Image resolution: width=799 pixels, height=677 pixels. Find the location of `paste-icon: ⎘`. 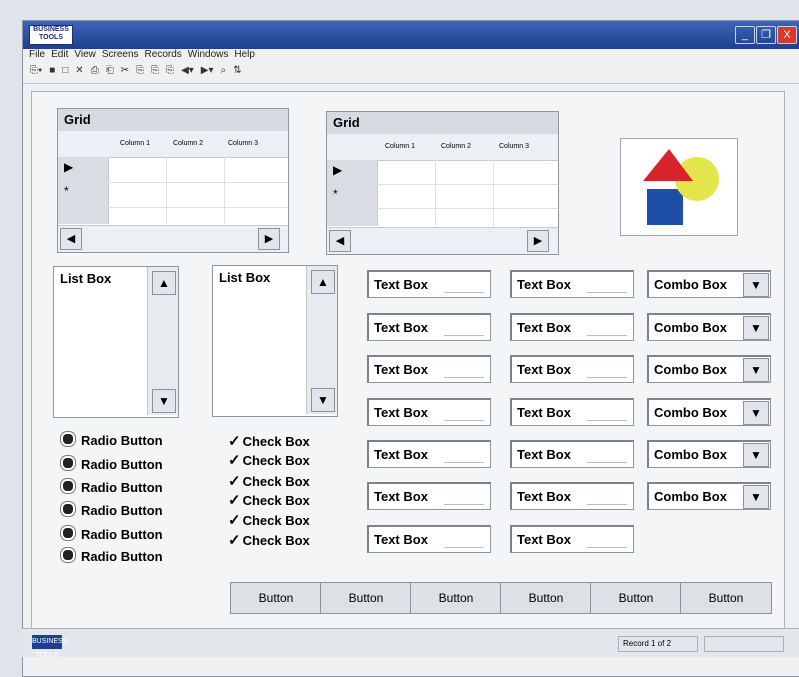

paste-icon: ⎘ is located at coordinates (155, 70).